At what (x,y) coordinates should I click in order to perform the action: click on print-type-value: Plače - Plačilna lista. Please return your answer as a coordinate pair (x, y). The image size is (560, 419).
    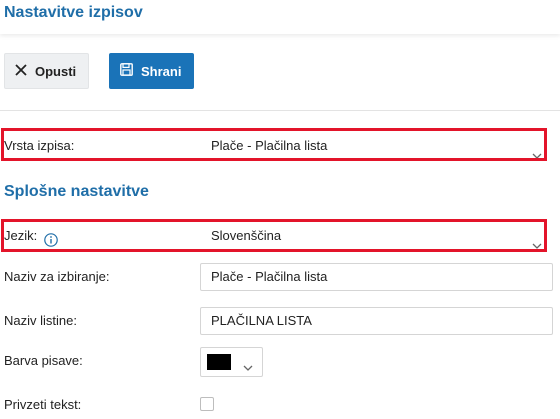
    Looking at the image, I should click on (269, 145).